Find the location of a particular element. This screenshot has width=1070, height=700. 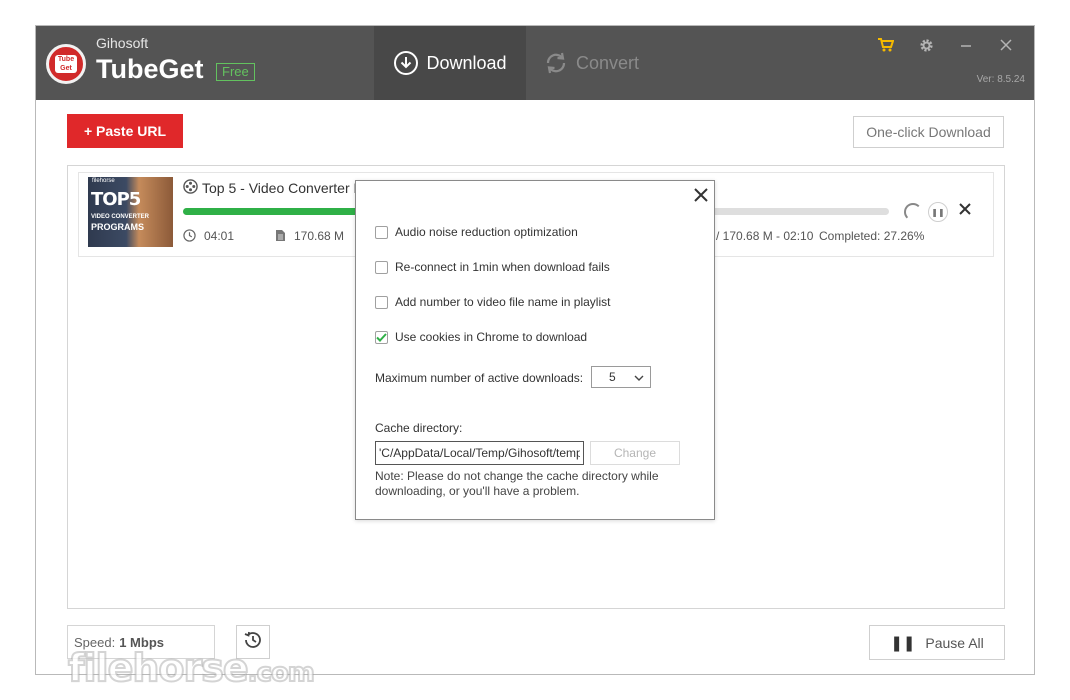

completed-percent: Completed: 27.26% is located at coordinates (872, 236).